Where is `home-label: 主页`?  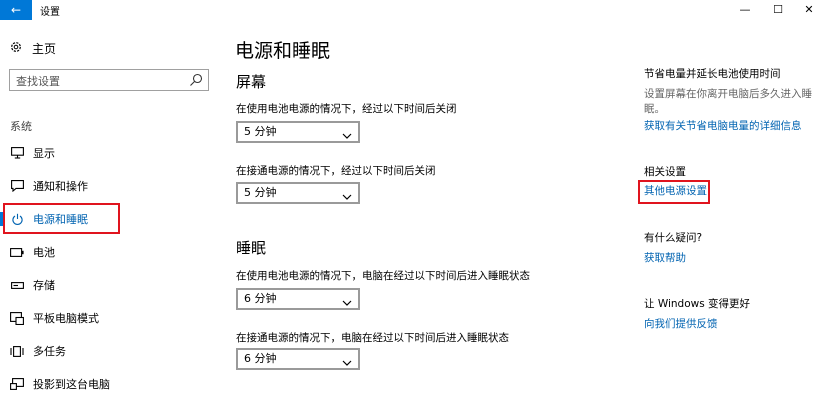
home-label: 主页 is located at coordinates (44, 48).